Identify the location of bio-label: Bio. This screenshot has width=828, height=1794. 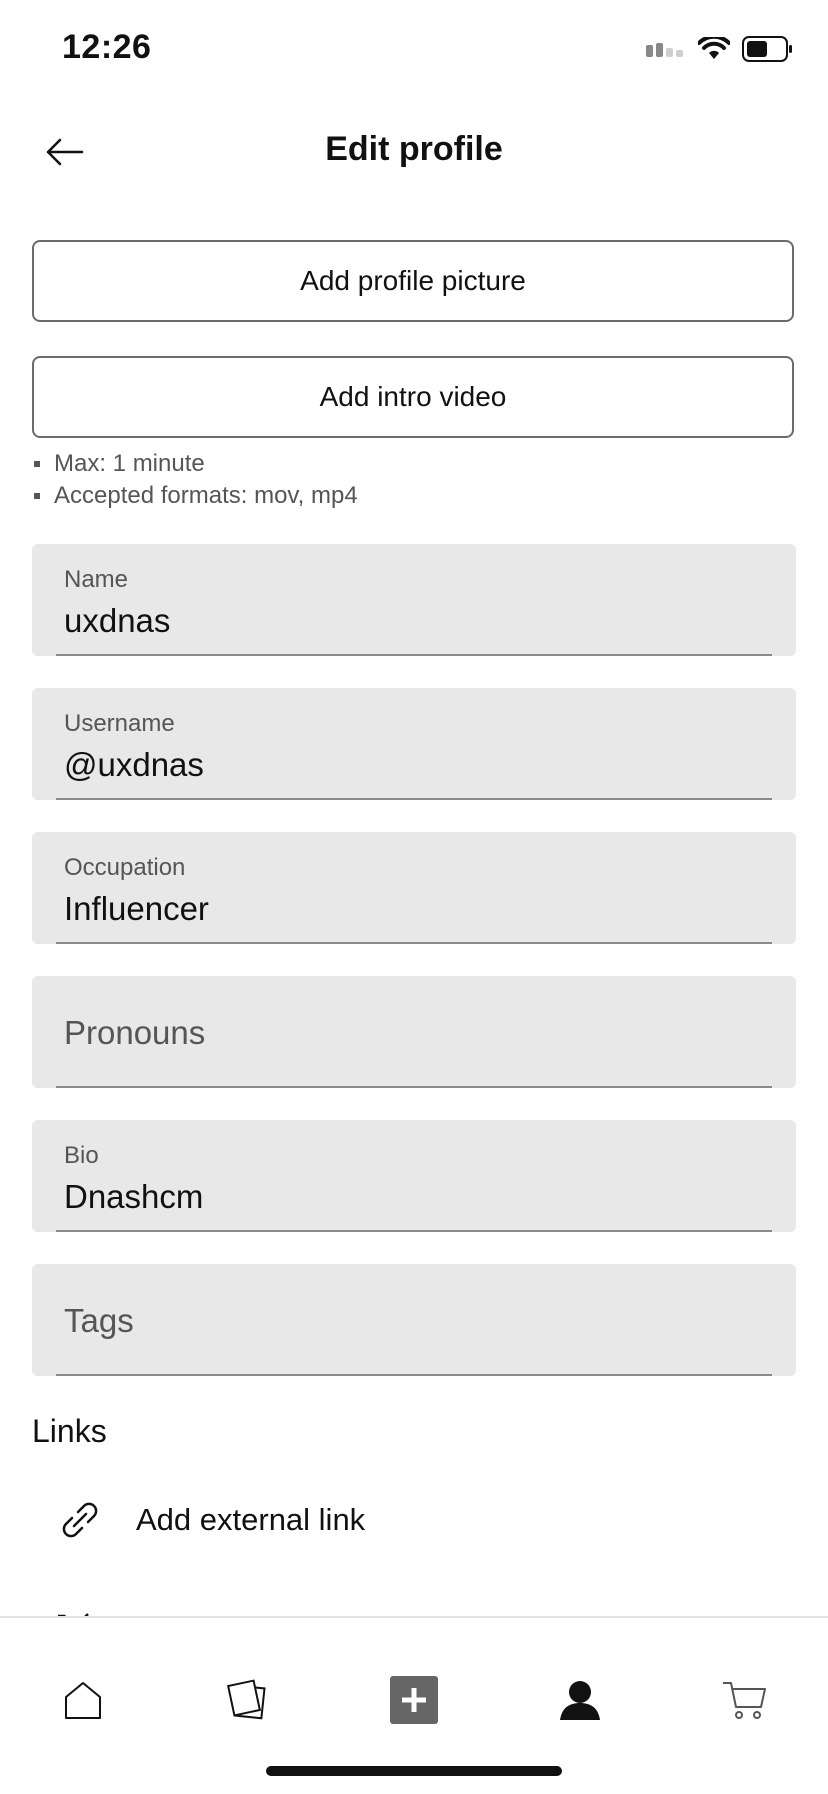
(81, 1155).